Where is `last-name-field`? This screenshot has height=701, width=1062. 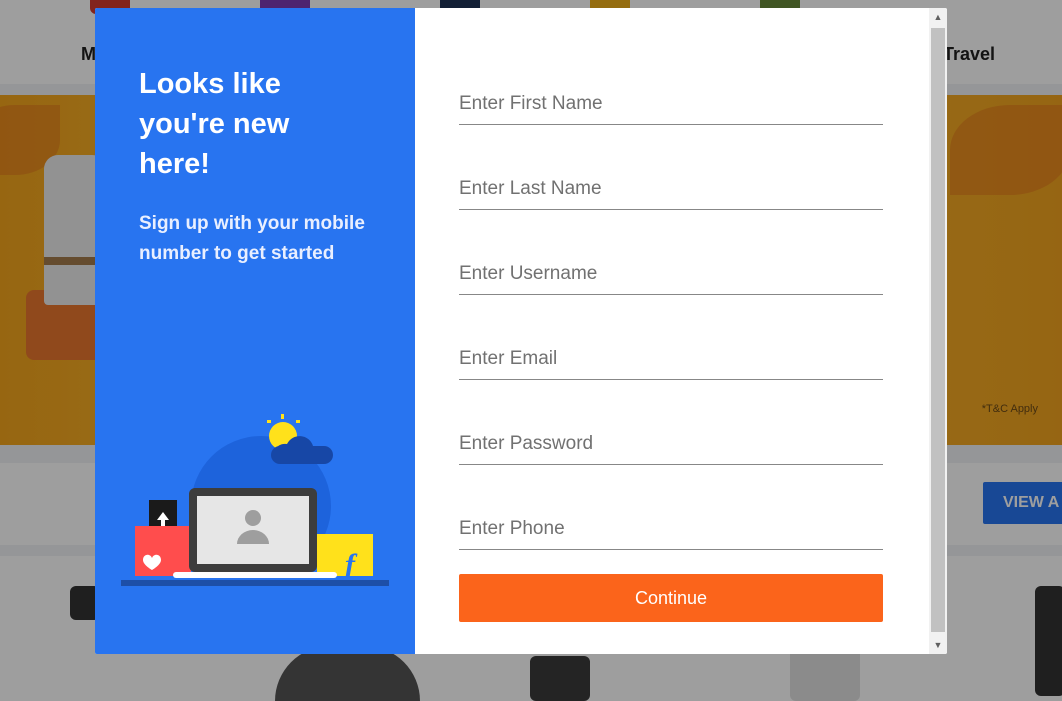 last-name-field is located at coordinates (671, 189).